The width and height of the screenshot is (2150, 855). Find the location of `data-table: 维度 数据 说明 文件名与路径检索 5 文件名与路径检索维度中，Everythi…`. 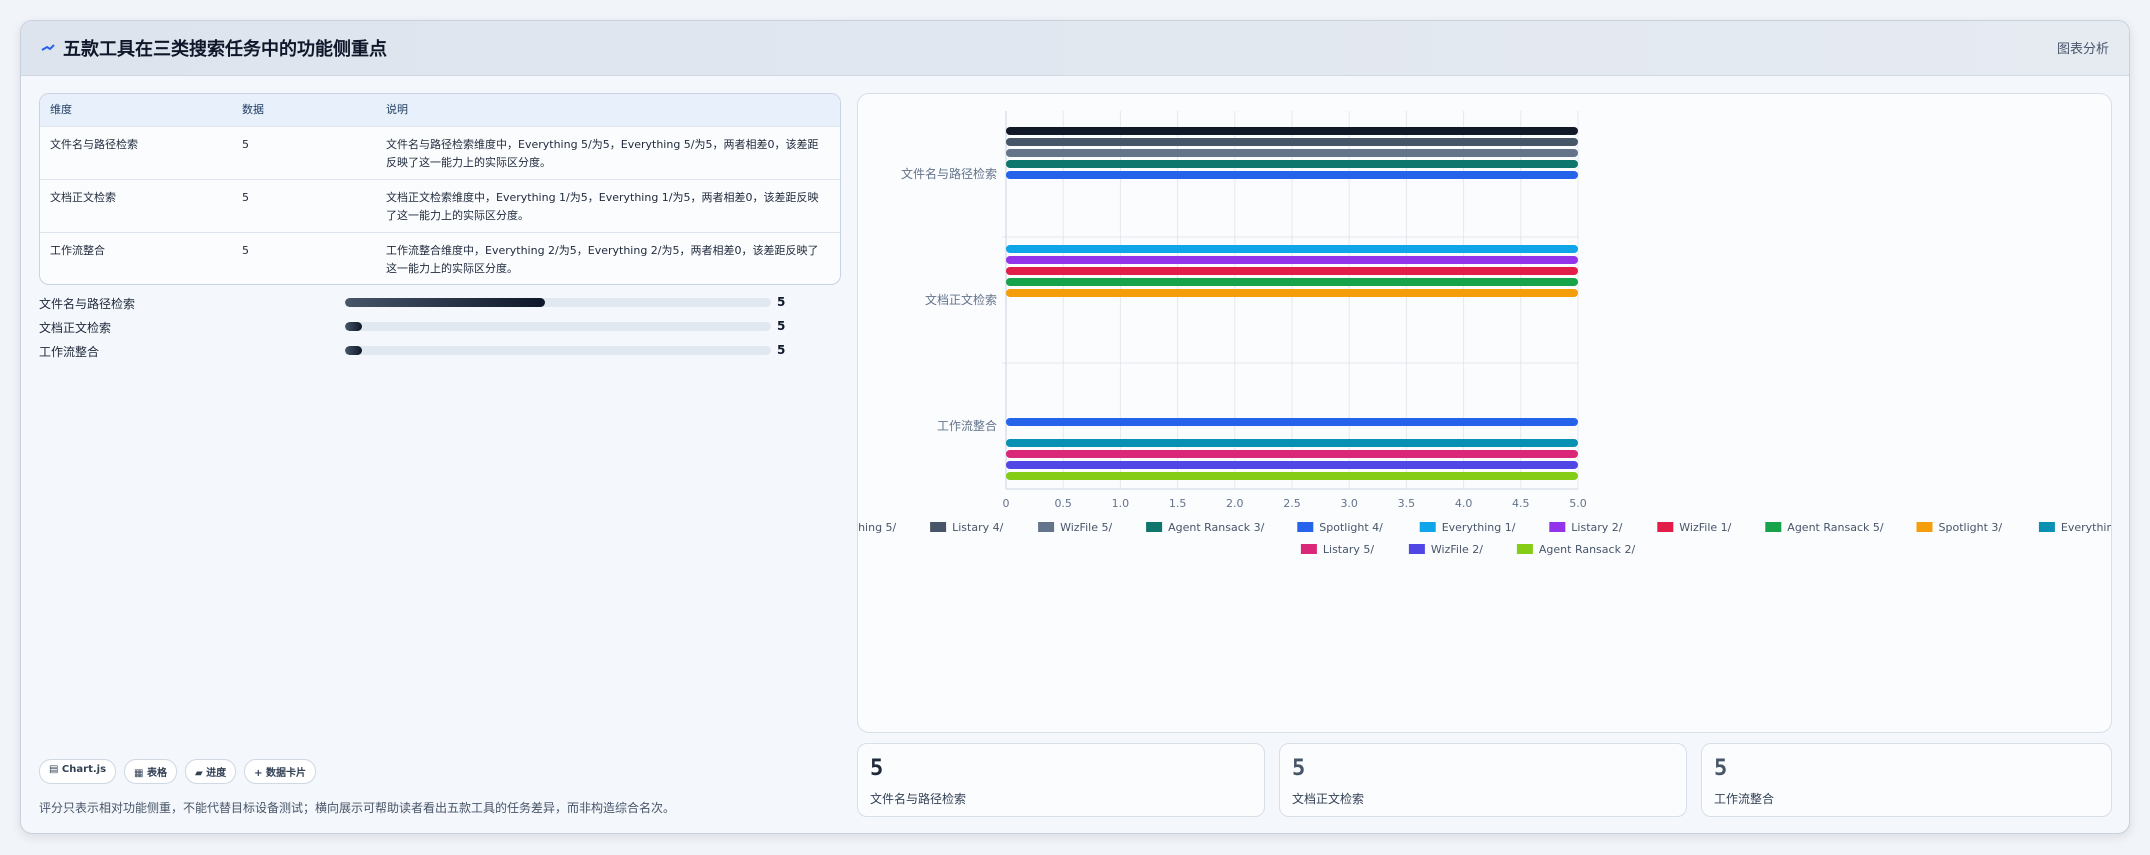

data-table: 维度 数据 说明 文件名与路径检索 5 文件名与路径检索维度中，Everythi… is located at coordinates (440, 189).